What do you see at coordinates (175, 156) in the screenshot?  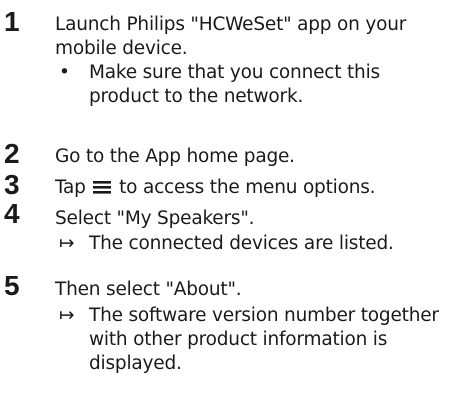 I see `step-text: Go to the App home page.` at bounding box center [175, 156].